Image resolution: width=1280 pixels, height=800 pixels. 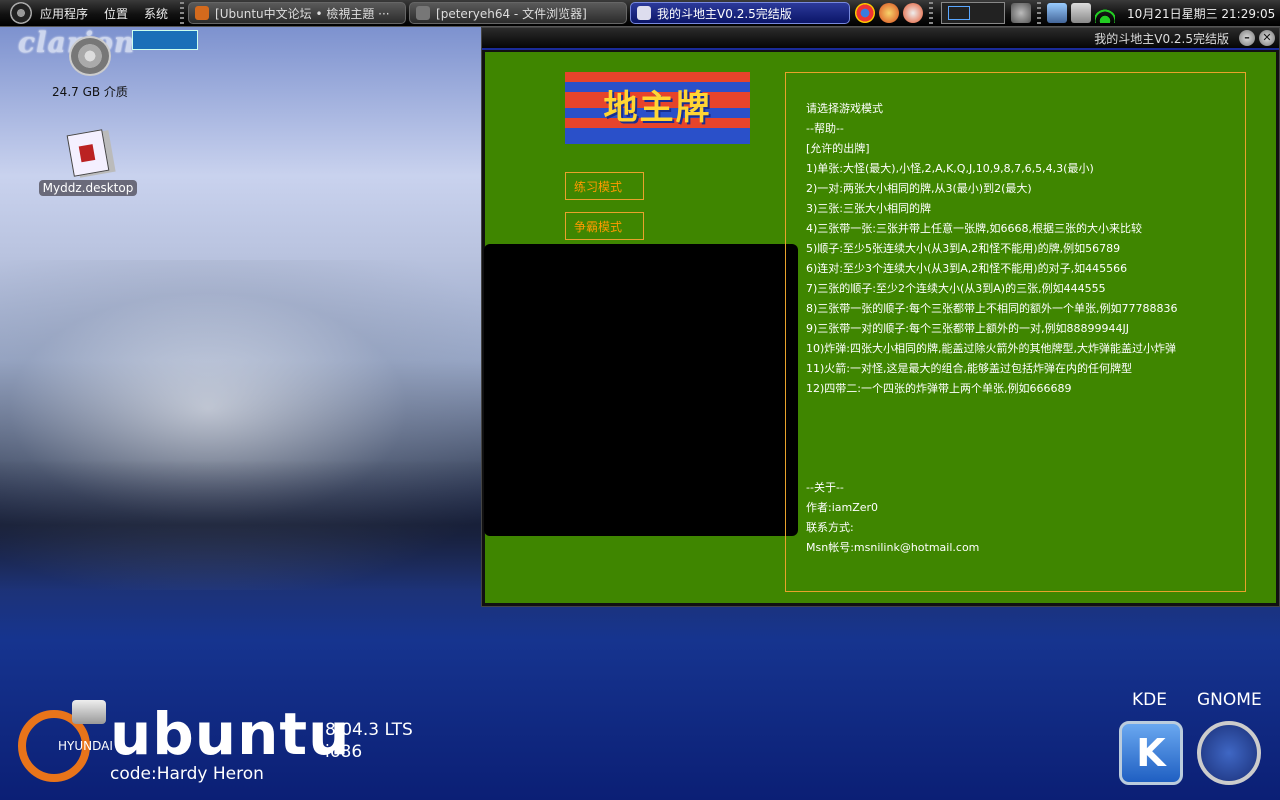 I want to click on keyboard-icon, so click(x=1081, y=13).